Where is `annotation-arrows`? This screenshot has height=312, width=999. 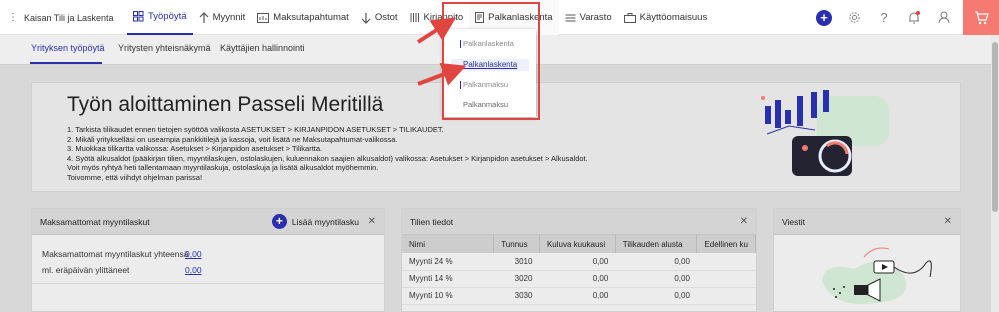 annotation-arrows is located at coordinates (441, 51).